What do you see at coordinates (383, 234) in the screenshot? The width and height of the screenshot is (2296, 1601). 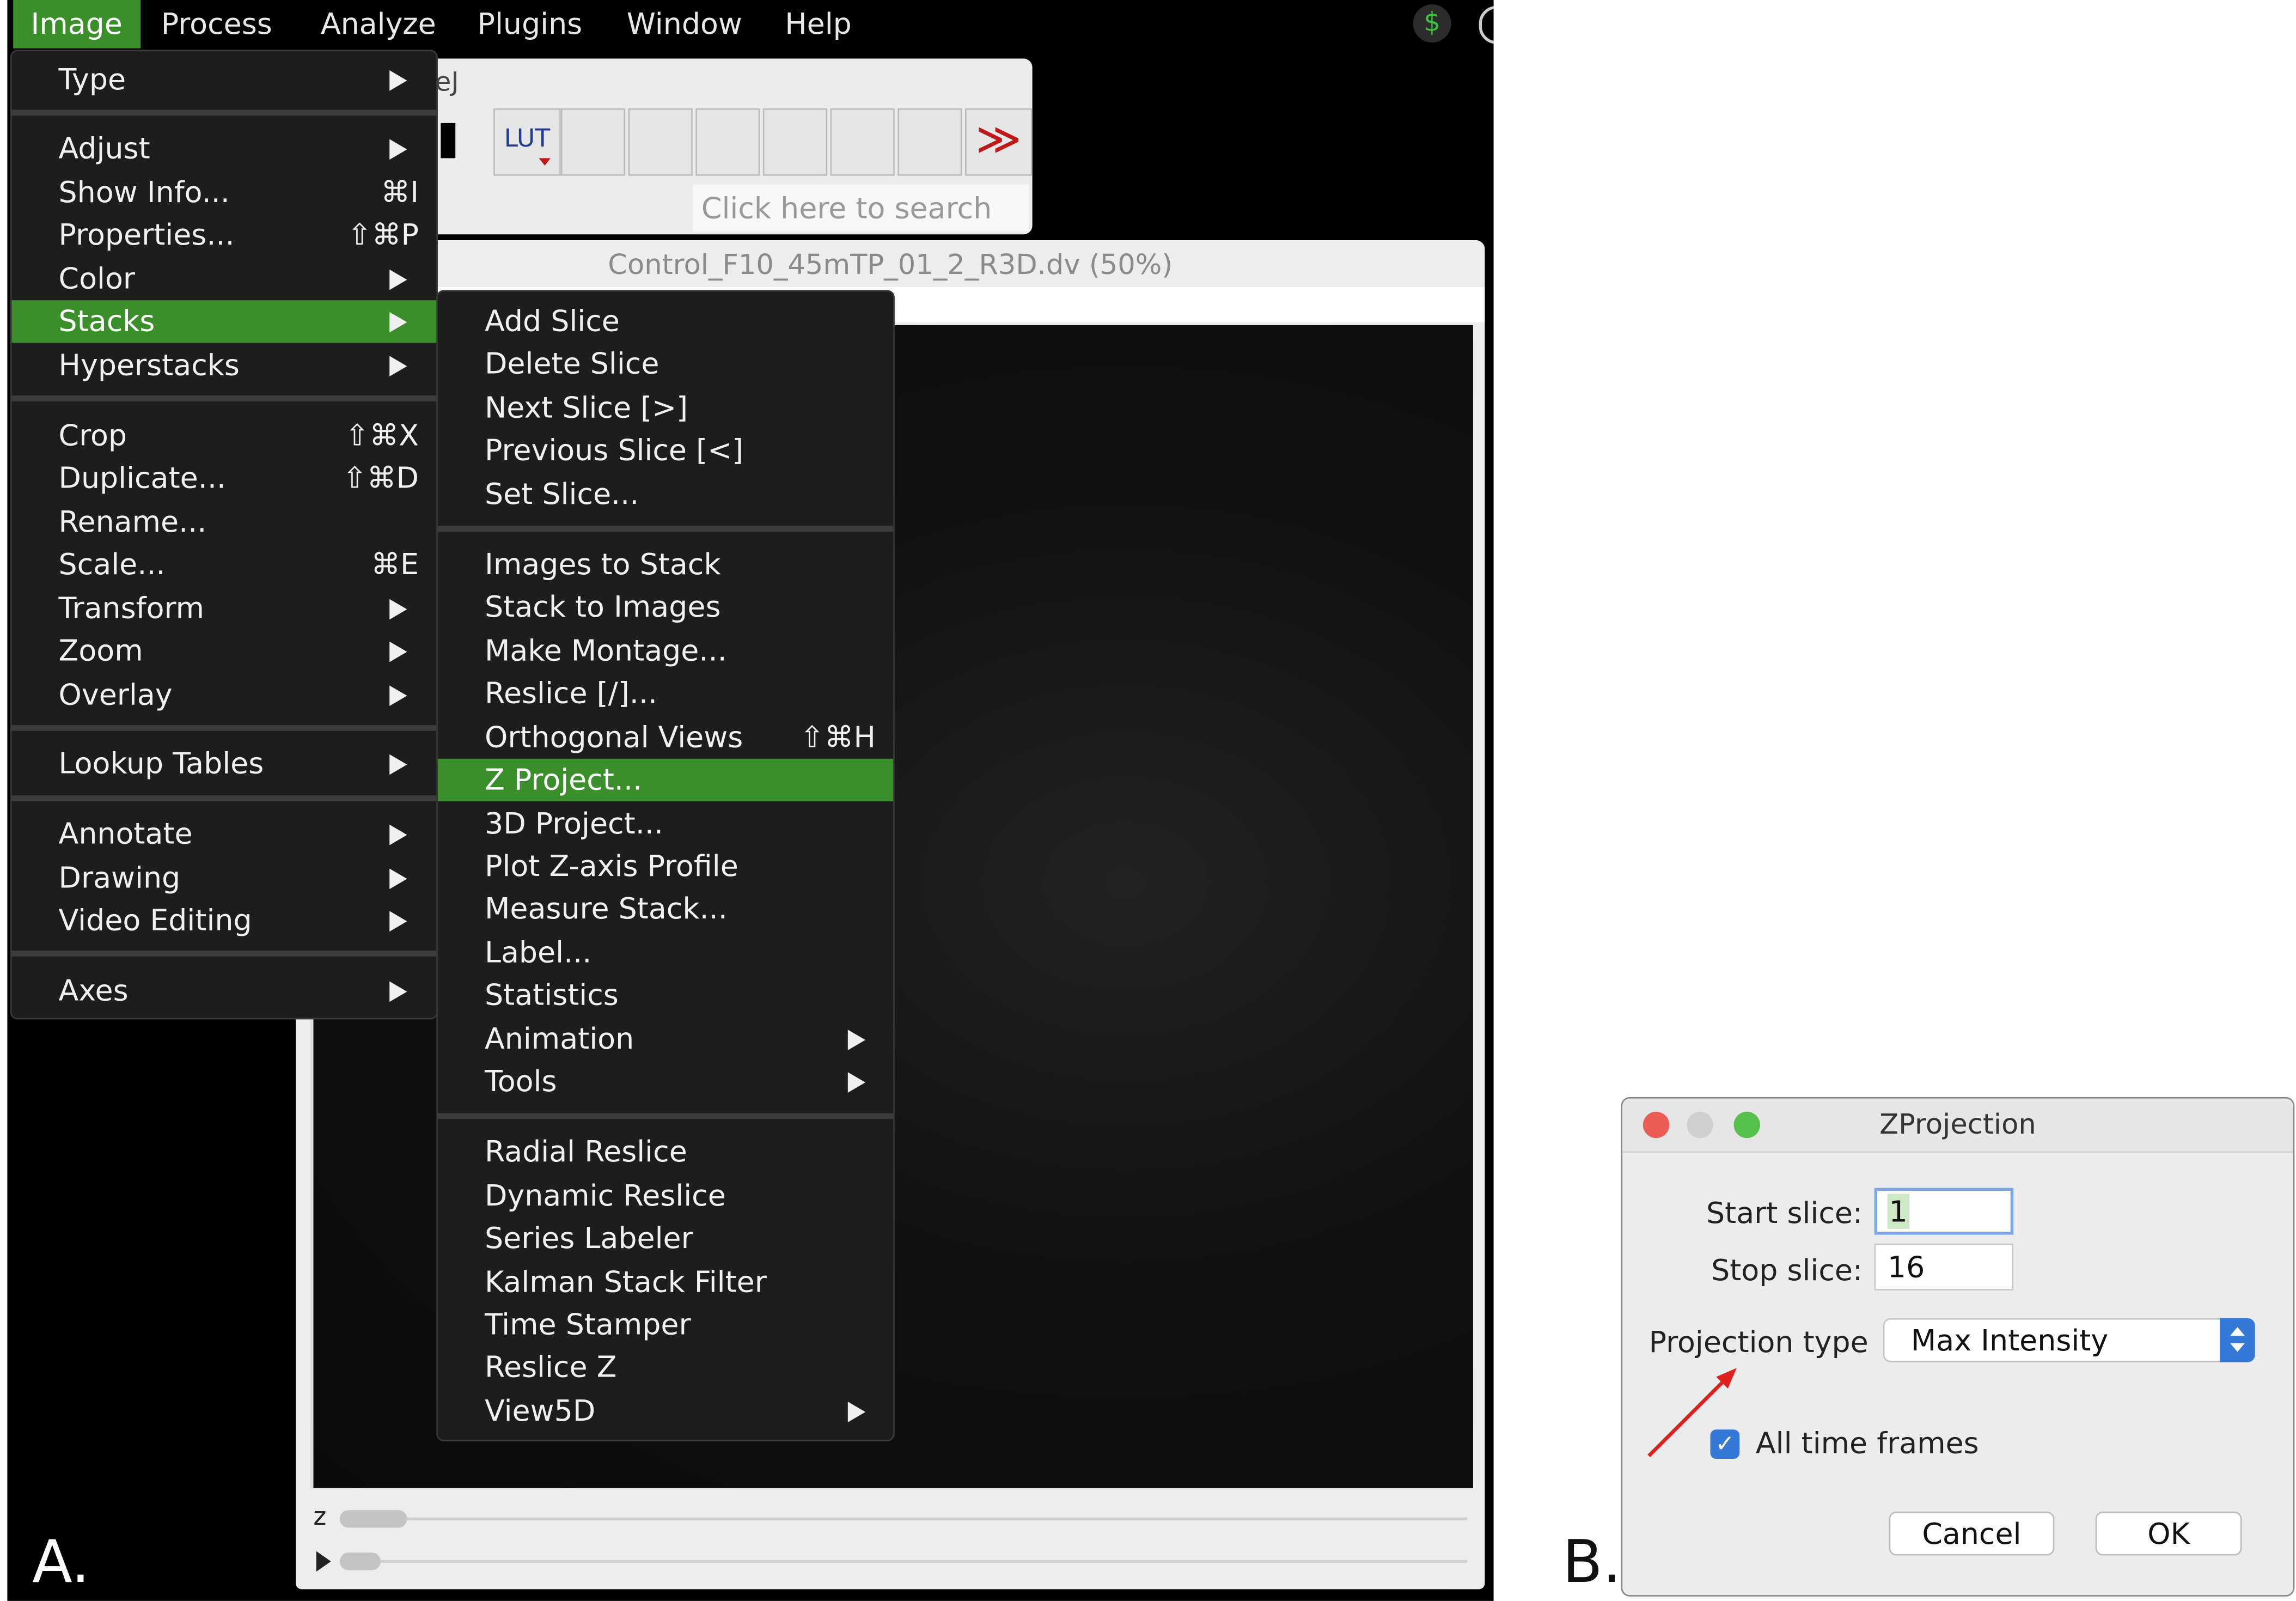 I see `menu-shortcut: ⇧⌘P` at bounding box center [383, 234].